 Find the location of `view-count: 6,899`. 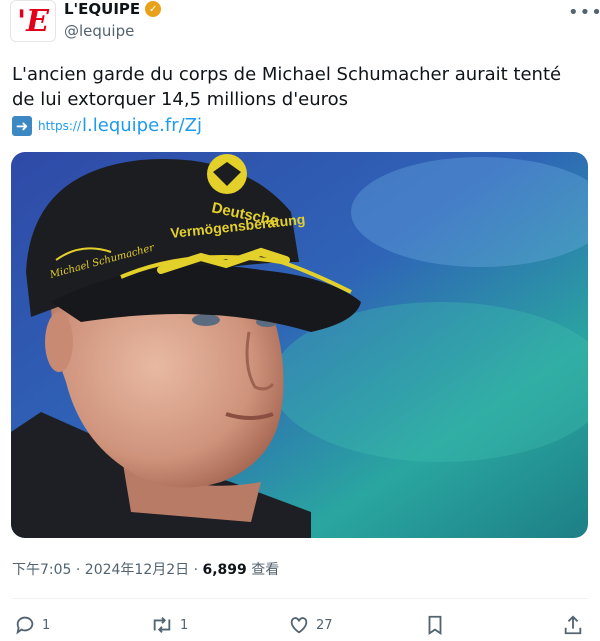

view-count: 6,899 is located at coordinates (224, 570).